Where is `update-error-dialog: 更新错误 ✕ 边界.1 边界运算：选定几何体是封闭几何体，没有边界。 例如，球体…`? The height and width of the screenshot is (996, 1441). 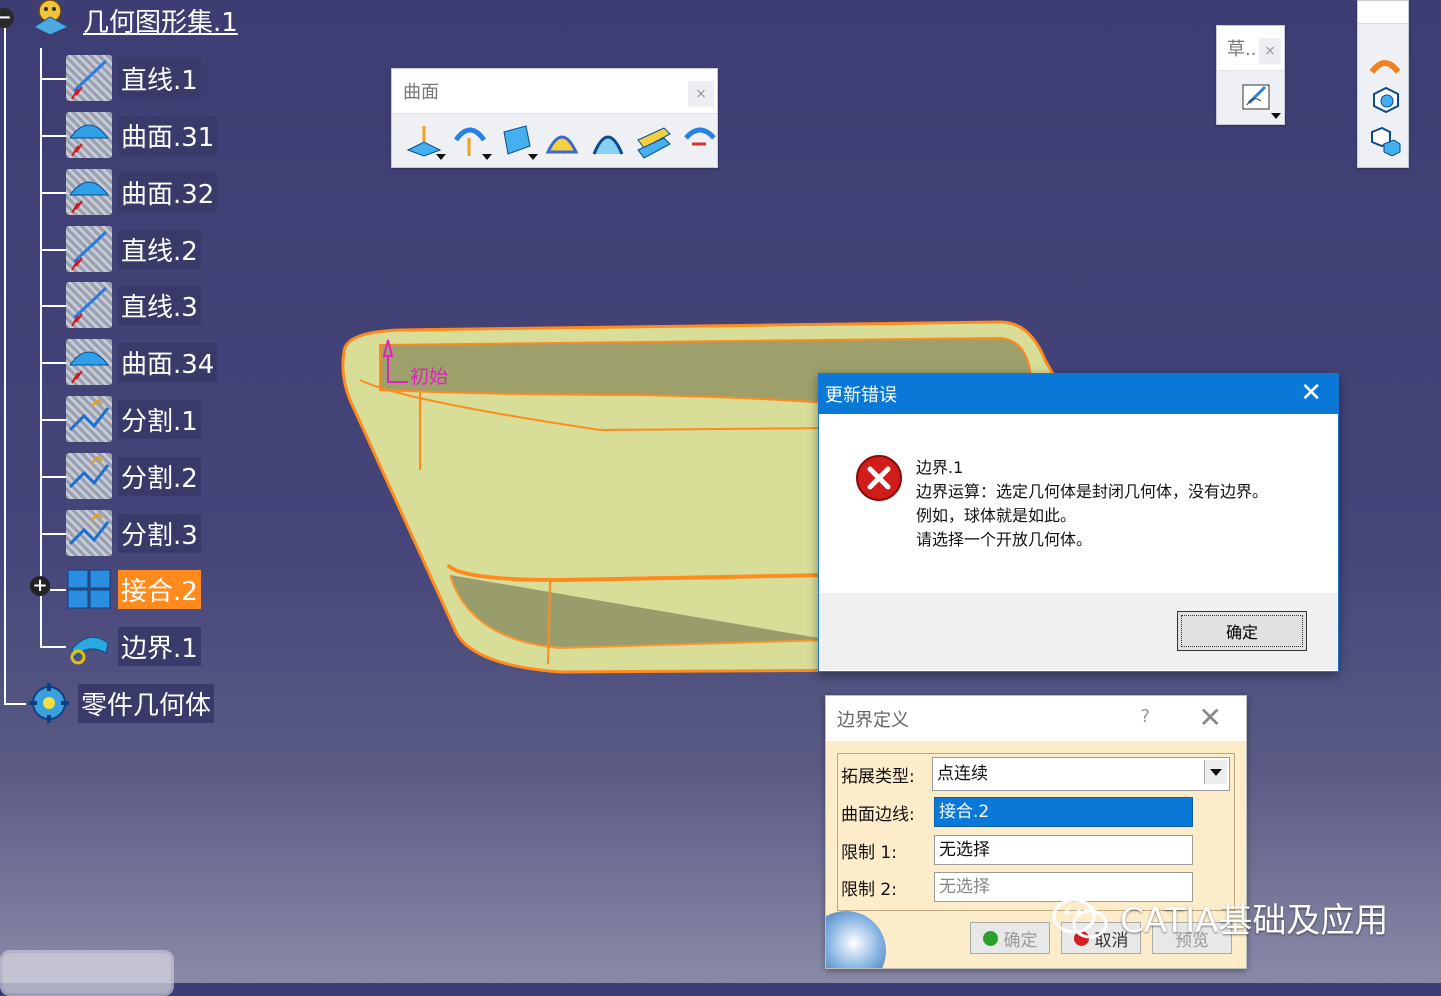
update-error-dialog: 更新错误 ✕ 边界.1 边界运算：选定几何体是封闭几何体，没有边界。 例如，球体… is located at coordinates (1078, 522).